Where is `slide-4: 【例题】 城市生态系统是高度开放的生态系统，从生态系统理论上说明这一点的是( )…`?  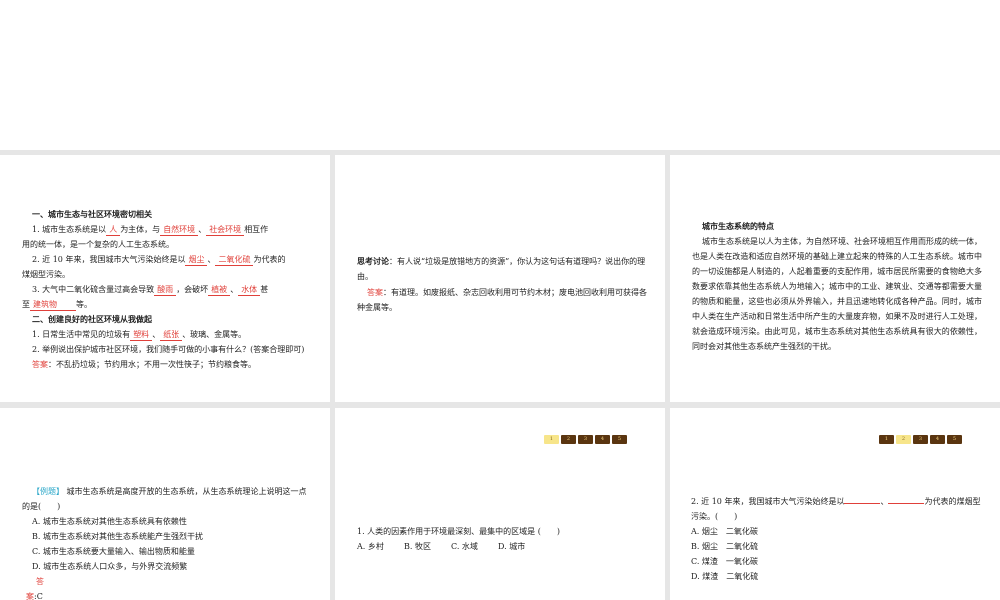 slide-4: 【例题】 城市生态系统是高度开放的生态系统，从生态系统理论上说明这一点的是( )… is located at coordinates (165, 504).